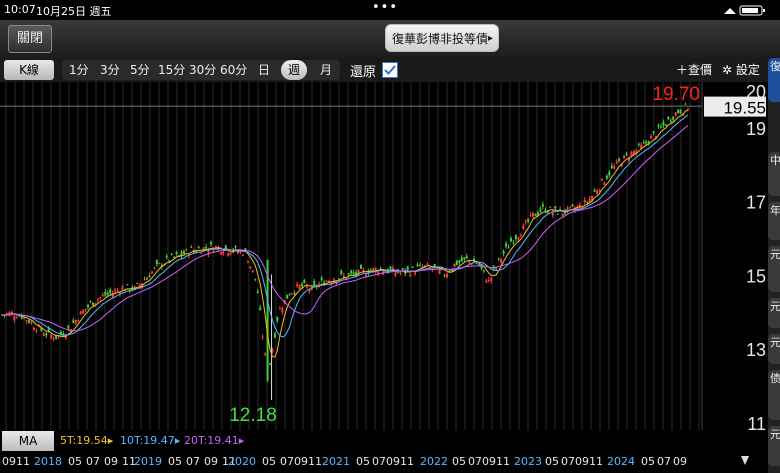 The height and width of the screenshot is (473, 780). Describe the element at coordinates (475, 461) in the screenshot. I see `x-axis-month-label: 07` at that location.